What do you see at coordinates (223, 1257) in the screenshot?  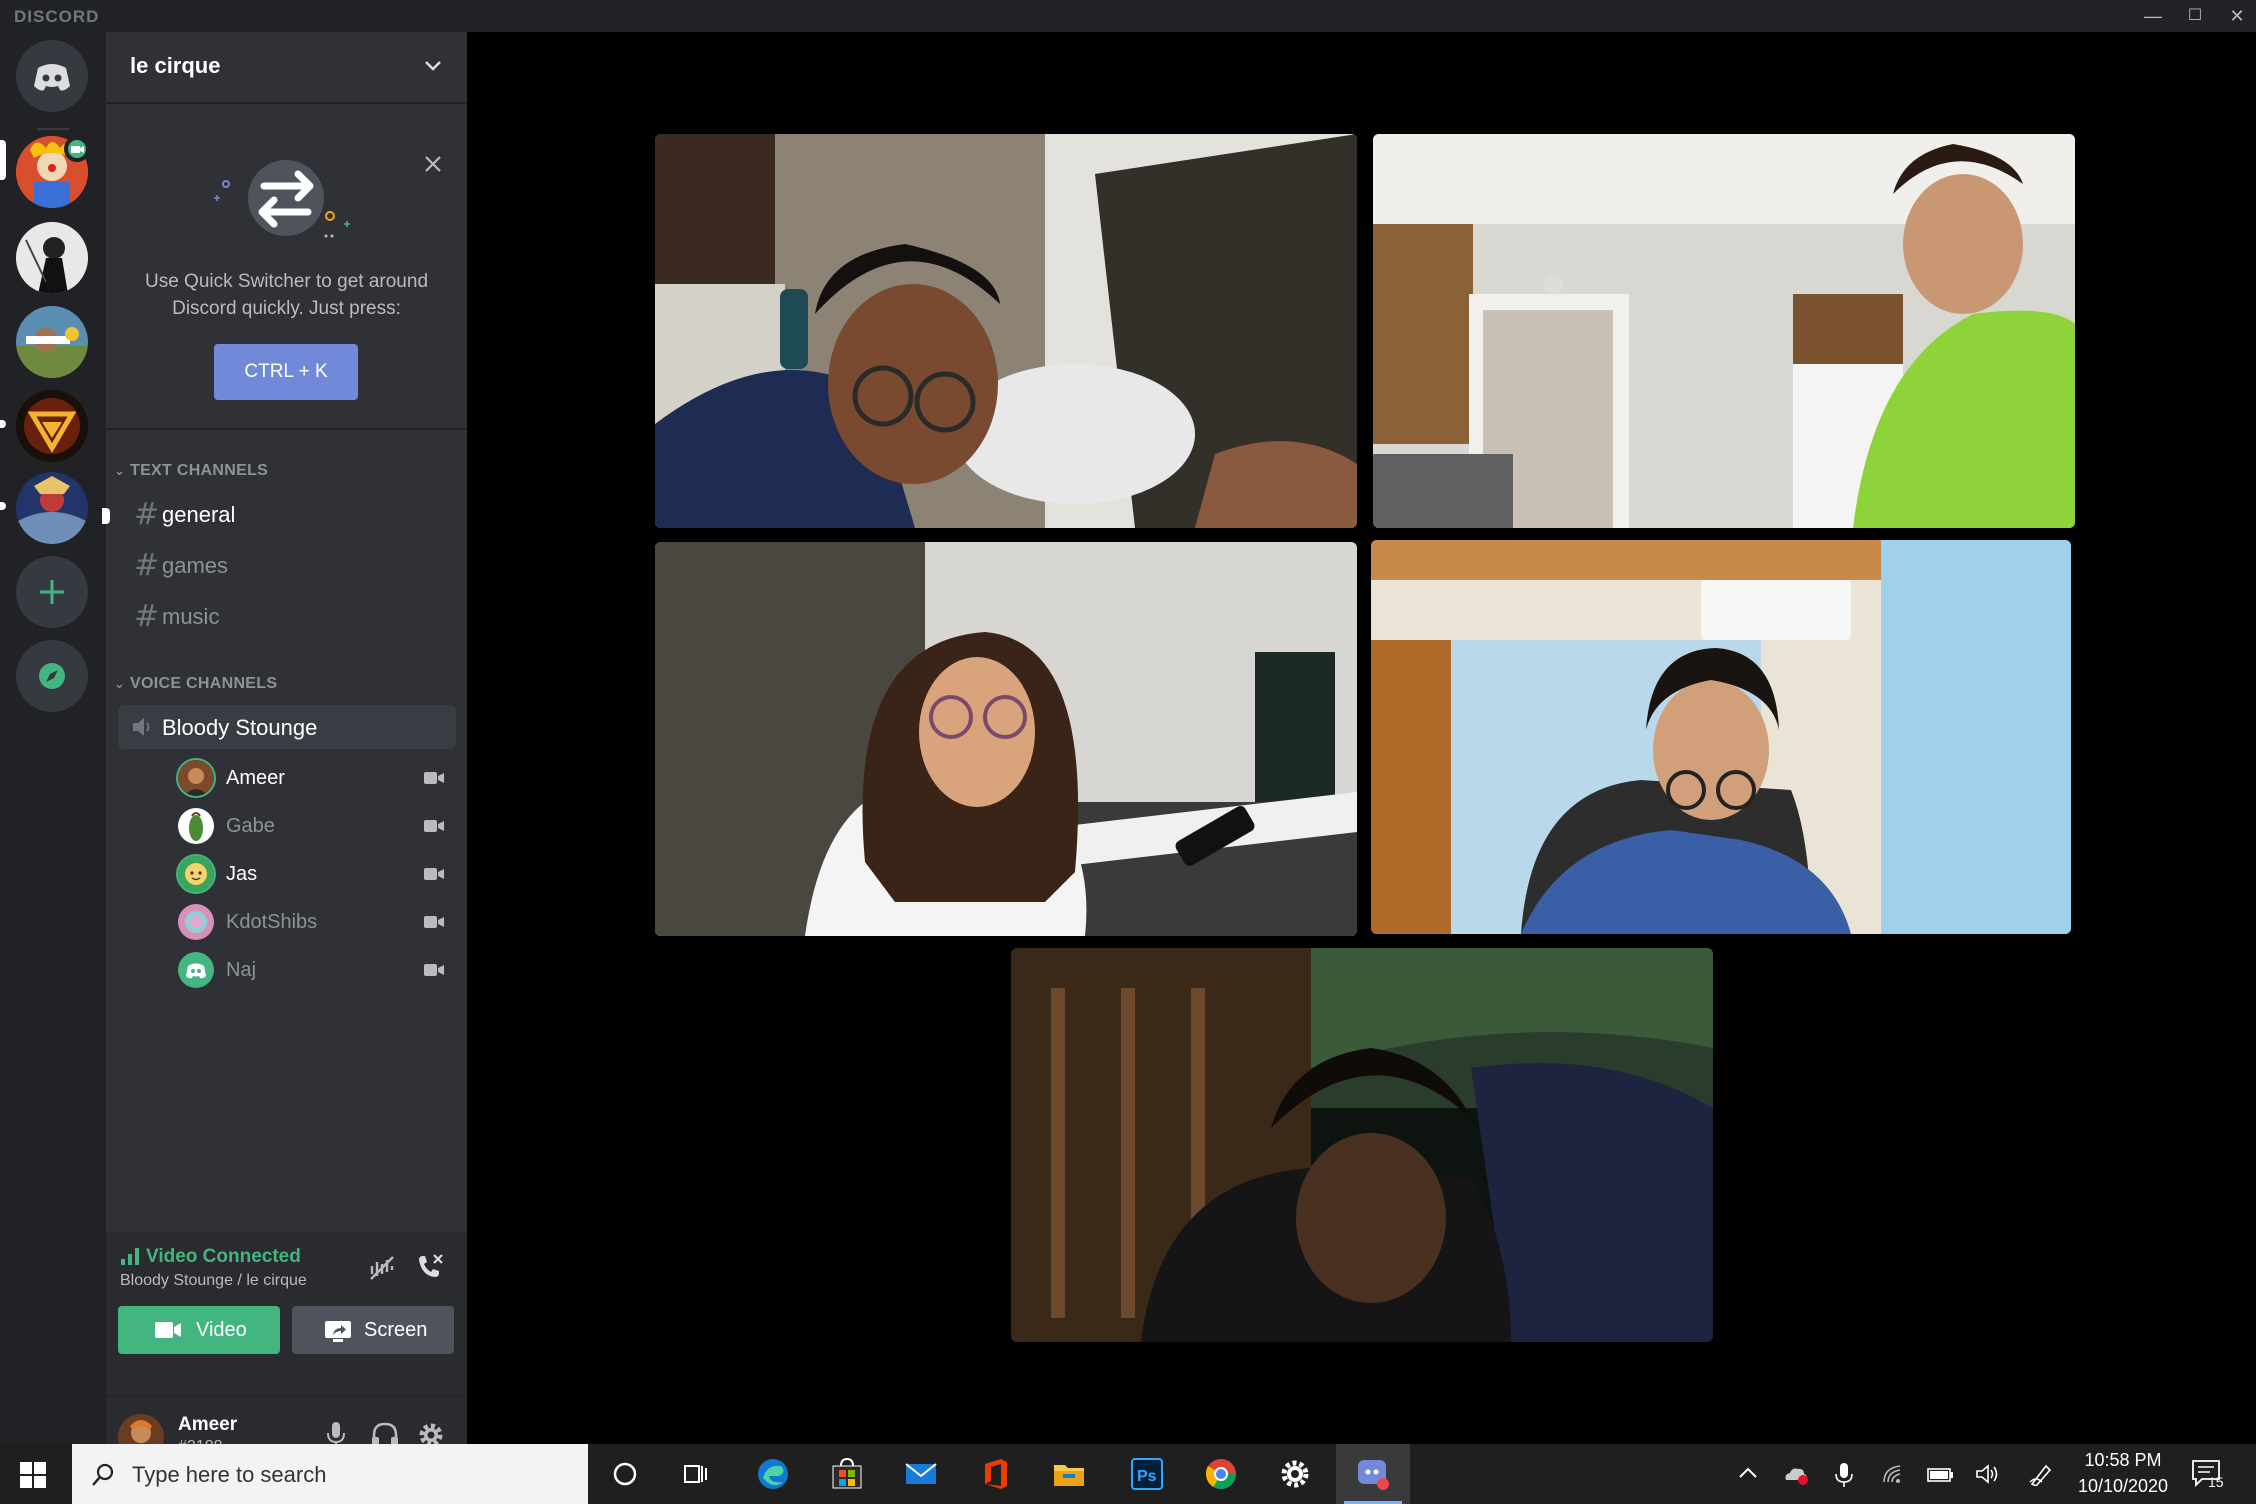 I see `voice-status-label: Video Connected` at bounding box center [223, 1257].